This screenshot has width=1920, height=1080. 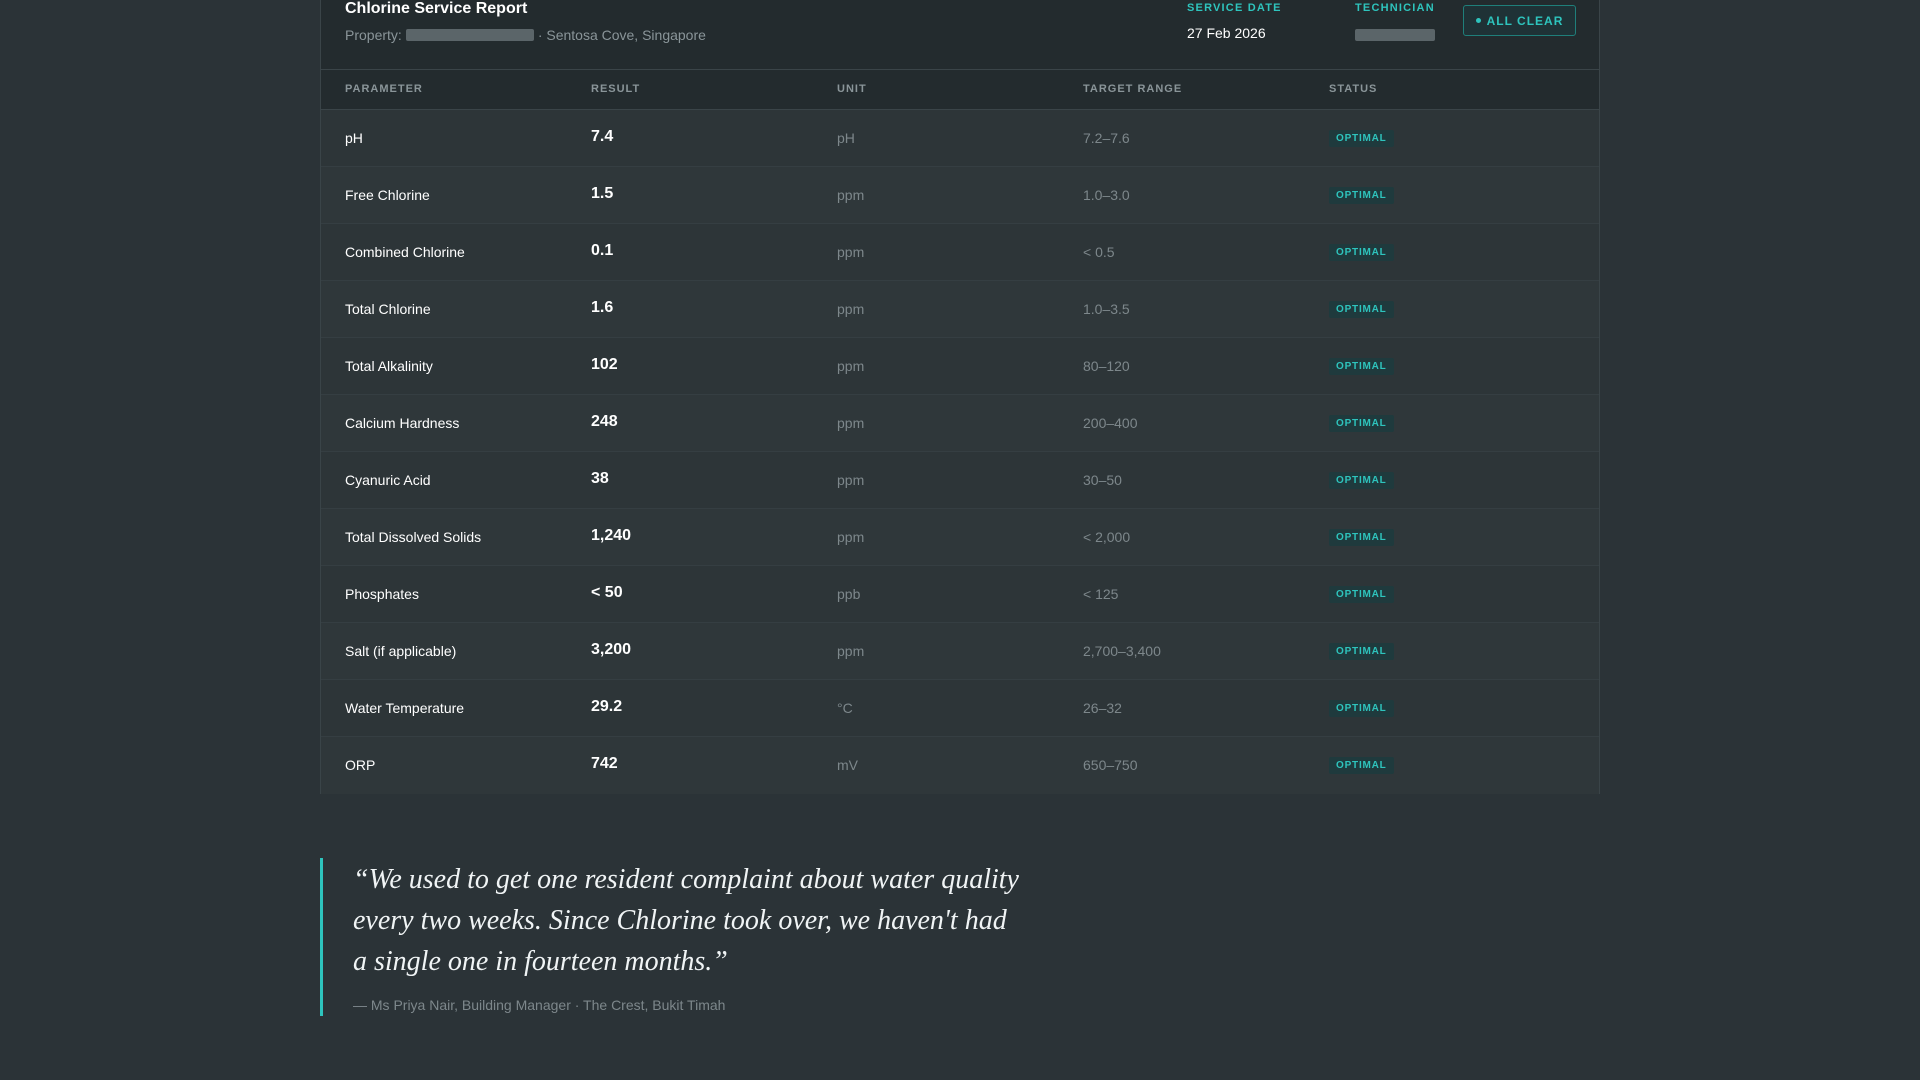 What do you see at coordinates (604, 763) in the screenshot?
I see `result-cell: 742` at bounding box center [604, 763].